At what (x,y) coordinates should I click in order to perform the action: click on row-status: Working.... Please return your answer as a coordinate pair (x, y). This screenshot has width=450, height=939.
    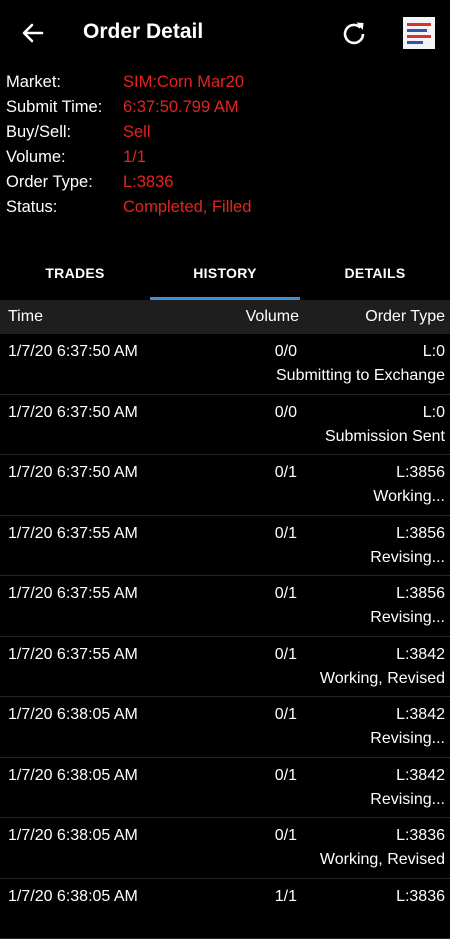
    Looking at the image, I should click on (409, 497).